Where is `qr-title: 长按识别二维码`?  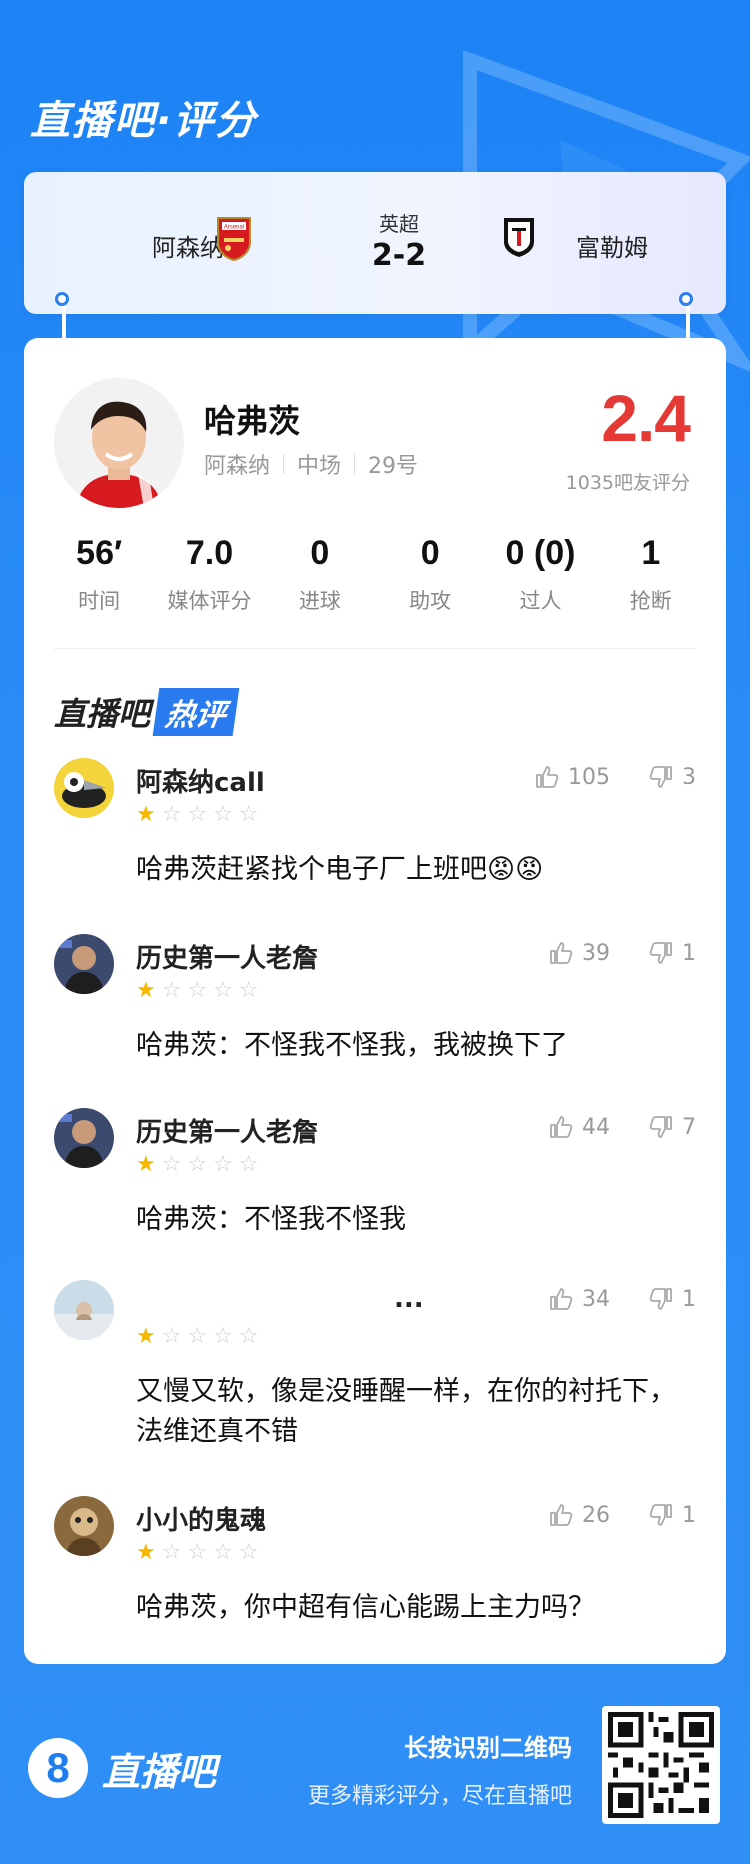
qr-title: 长按识别二维码 is located at coordinates (488, 1748).